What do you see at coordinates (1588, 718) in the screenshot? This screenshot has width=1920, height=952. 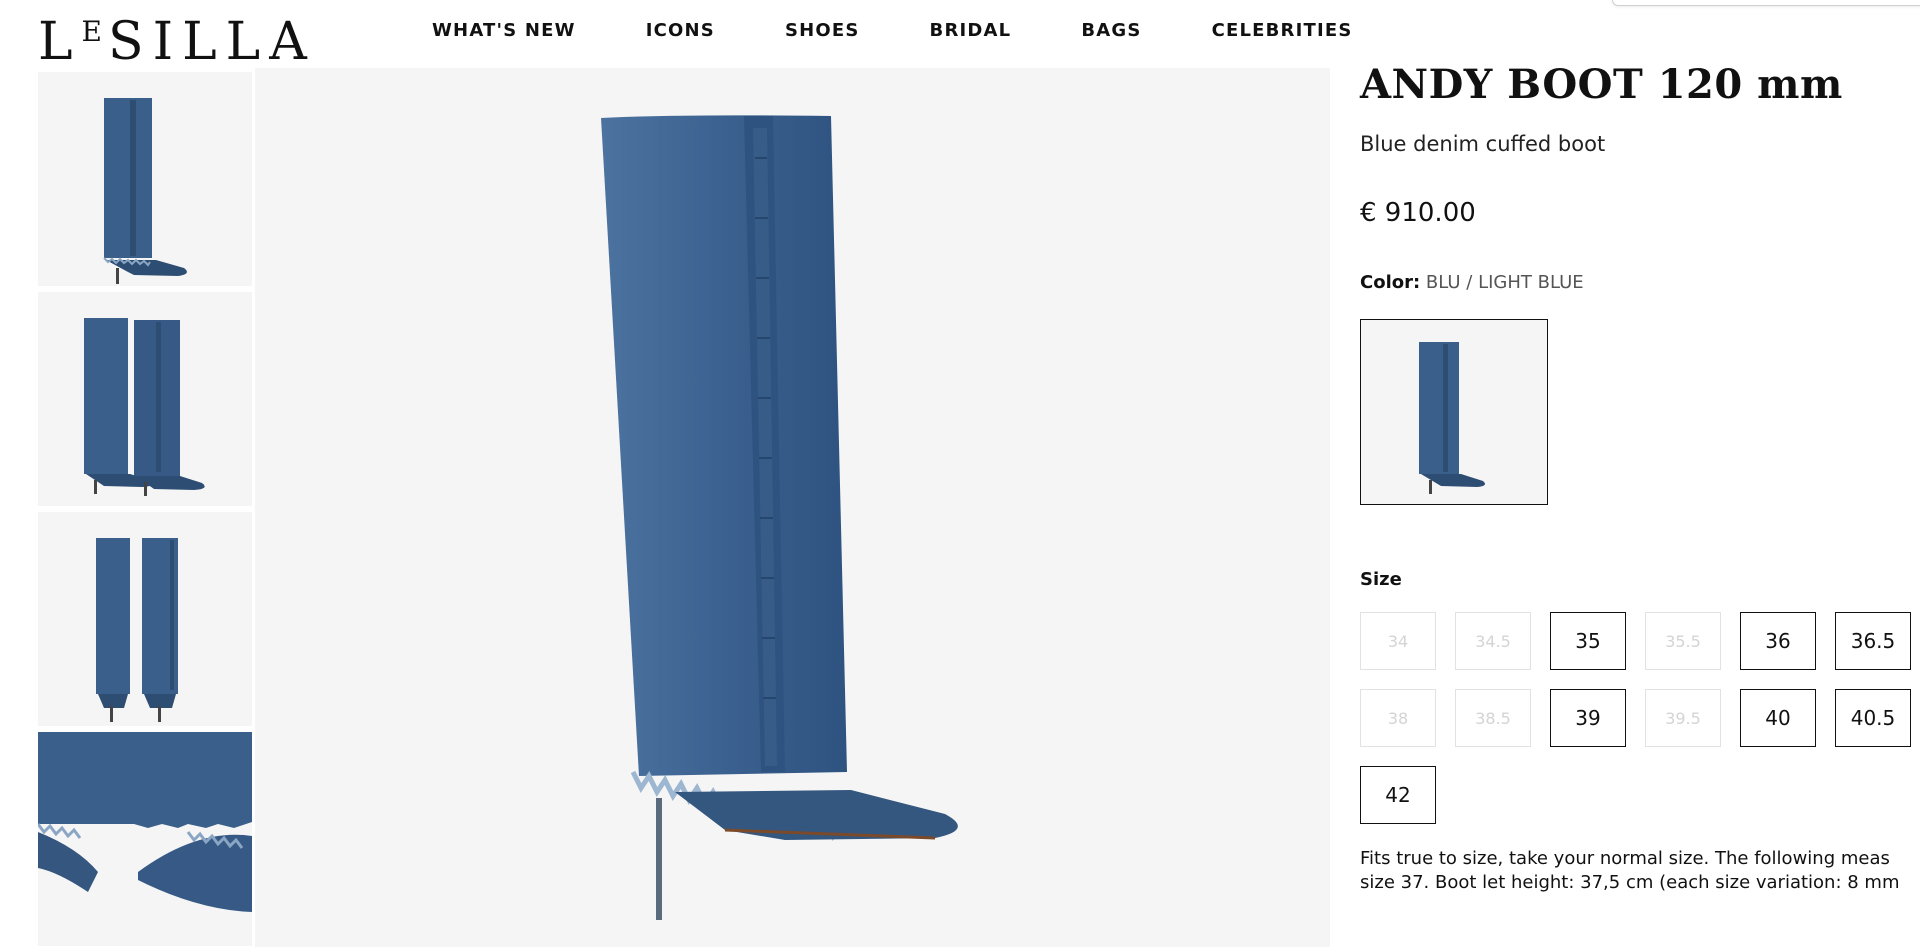 I see `size-option-39: 39` at bounding box center [1588, 718].